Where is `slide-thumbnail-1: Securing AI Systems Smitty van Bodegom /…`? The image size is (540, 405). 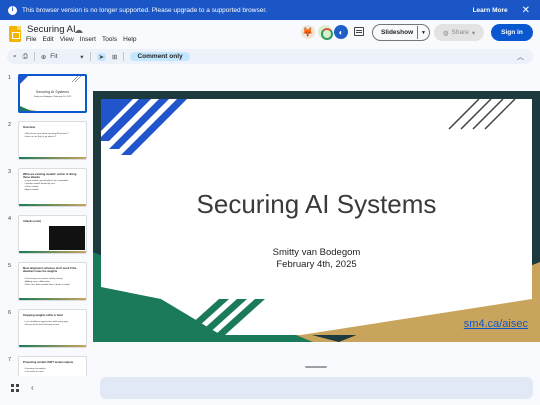
slide-thumbnail-1: Securing AI Systems Smitty van Bodegom /… is located at coordinates (52, 93).